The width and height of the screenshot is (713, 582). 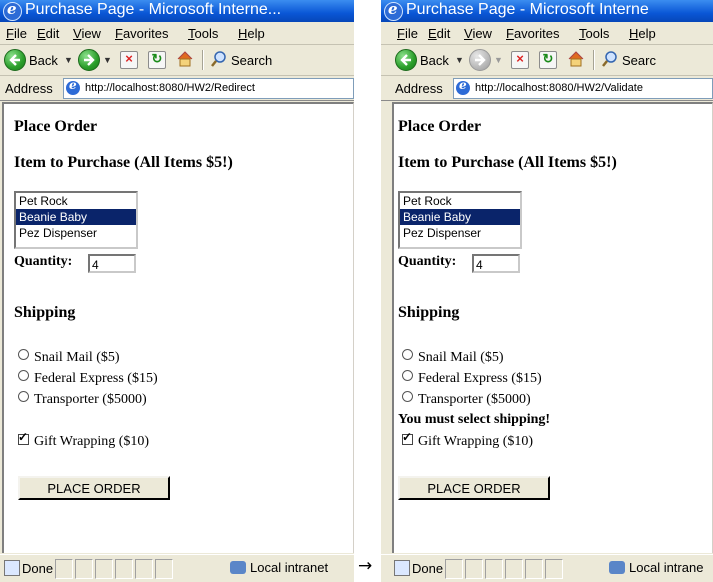 I want to click on zone-label: Local intrane, so click(x=666, y=567).